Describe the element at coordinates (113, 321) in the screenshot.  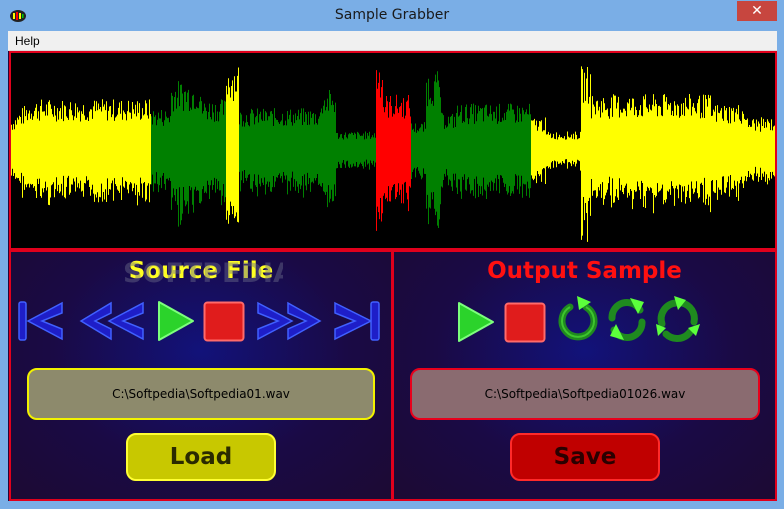
I see `rewind-icon` at that location.